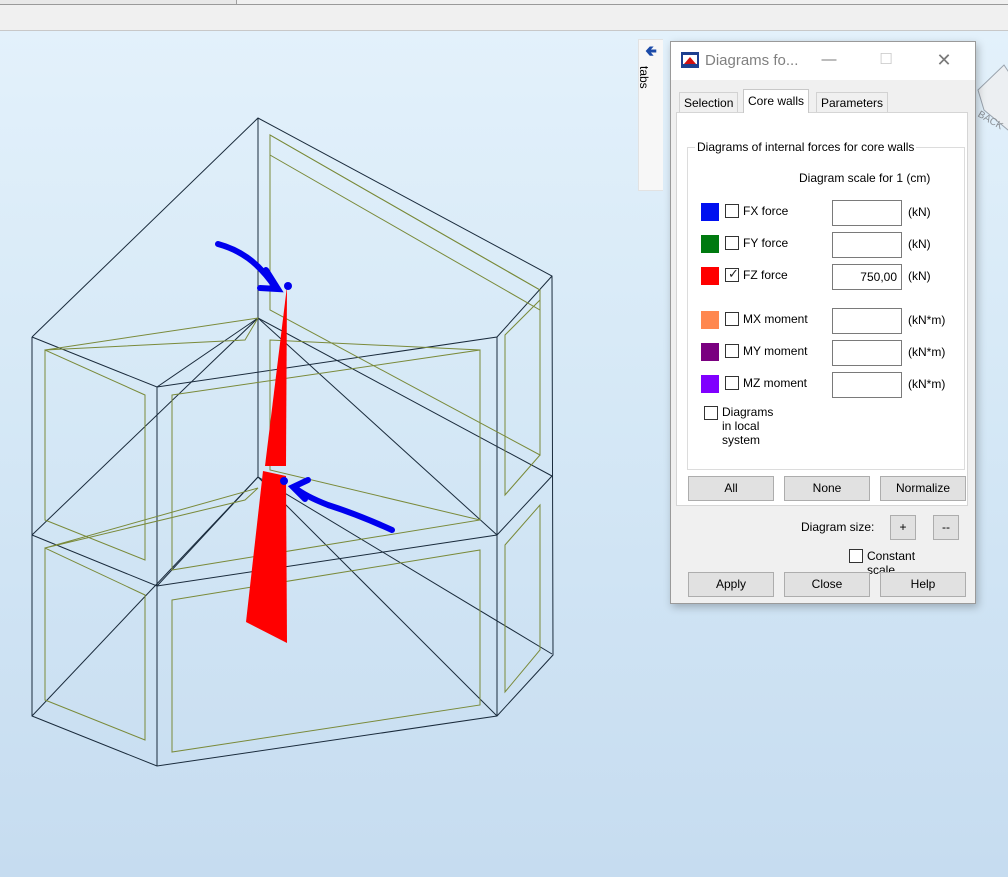 The image size is (1008, 877). What do you see at coordinates (867, 321) in the screenshot?
I see `mx-moment-input` at bounding box center [867, 321].